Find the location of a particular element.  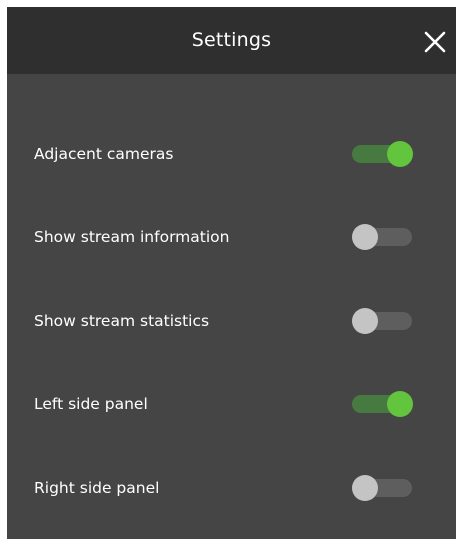

dialog-title: Settings is located at coordinates (231, 40).